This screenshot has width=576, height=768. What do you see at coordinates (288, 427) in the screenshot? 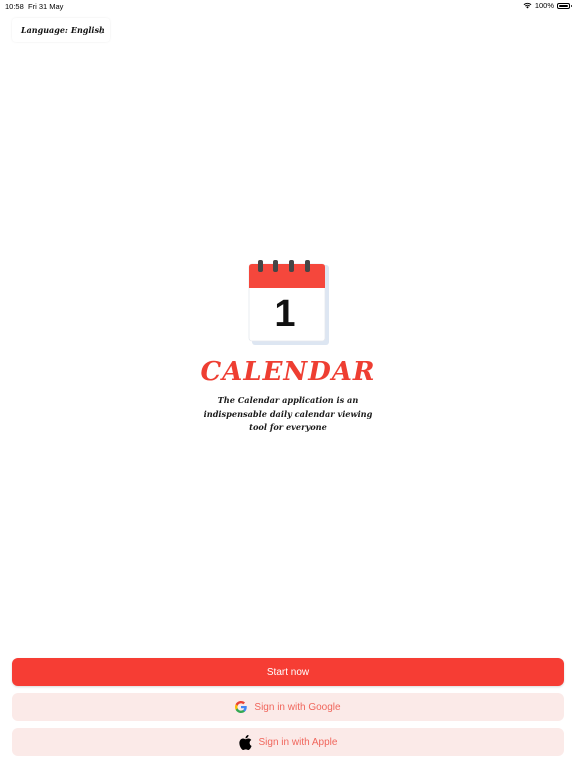
I see `description-line: tool for everyone` at bounding box center [288, 427].